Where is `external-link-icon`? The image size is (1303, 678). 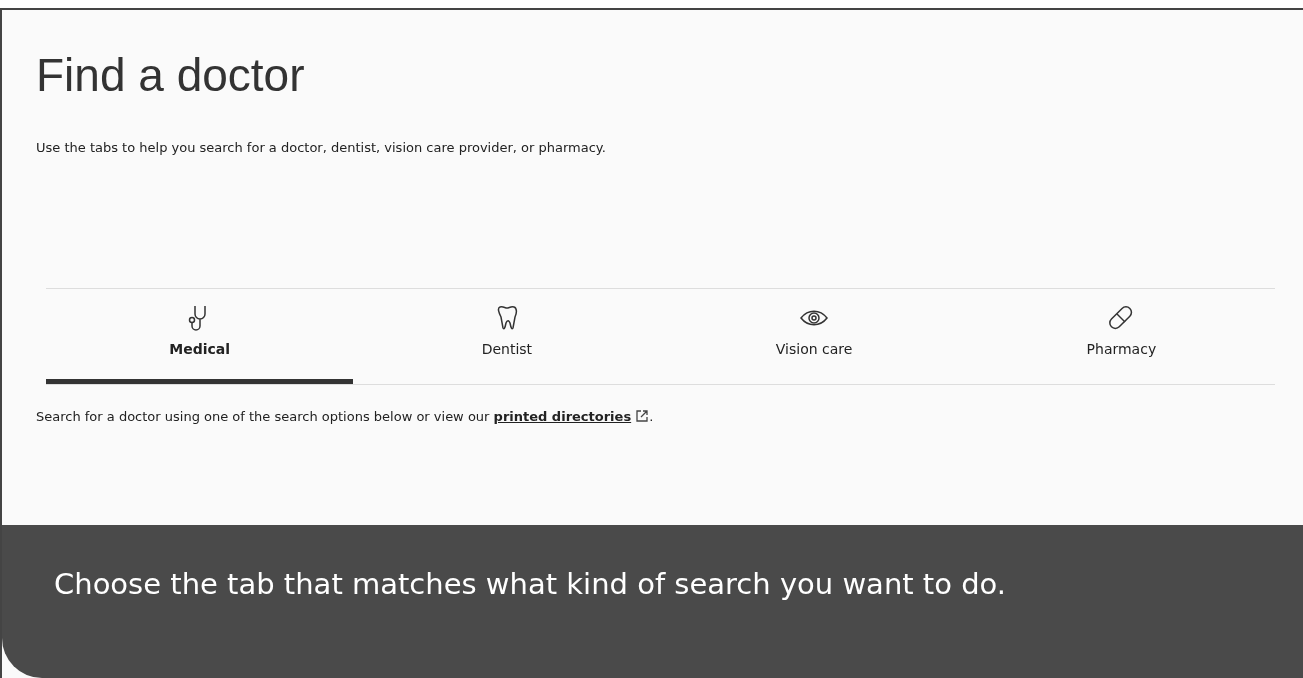 external-link-icon is located at coordinates (642, 416).